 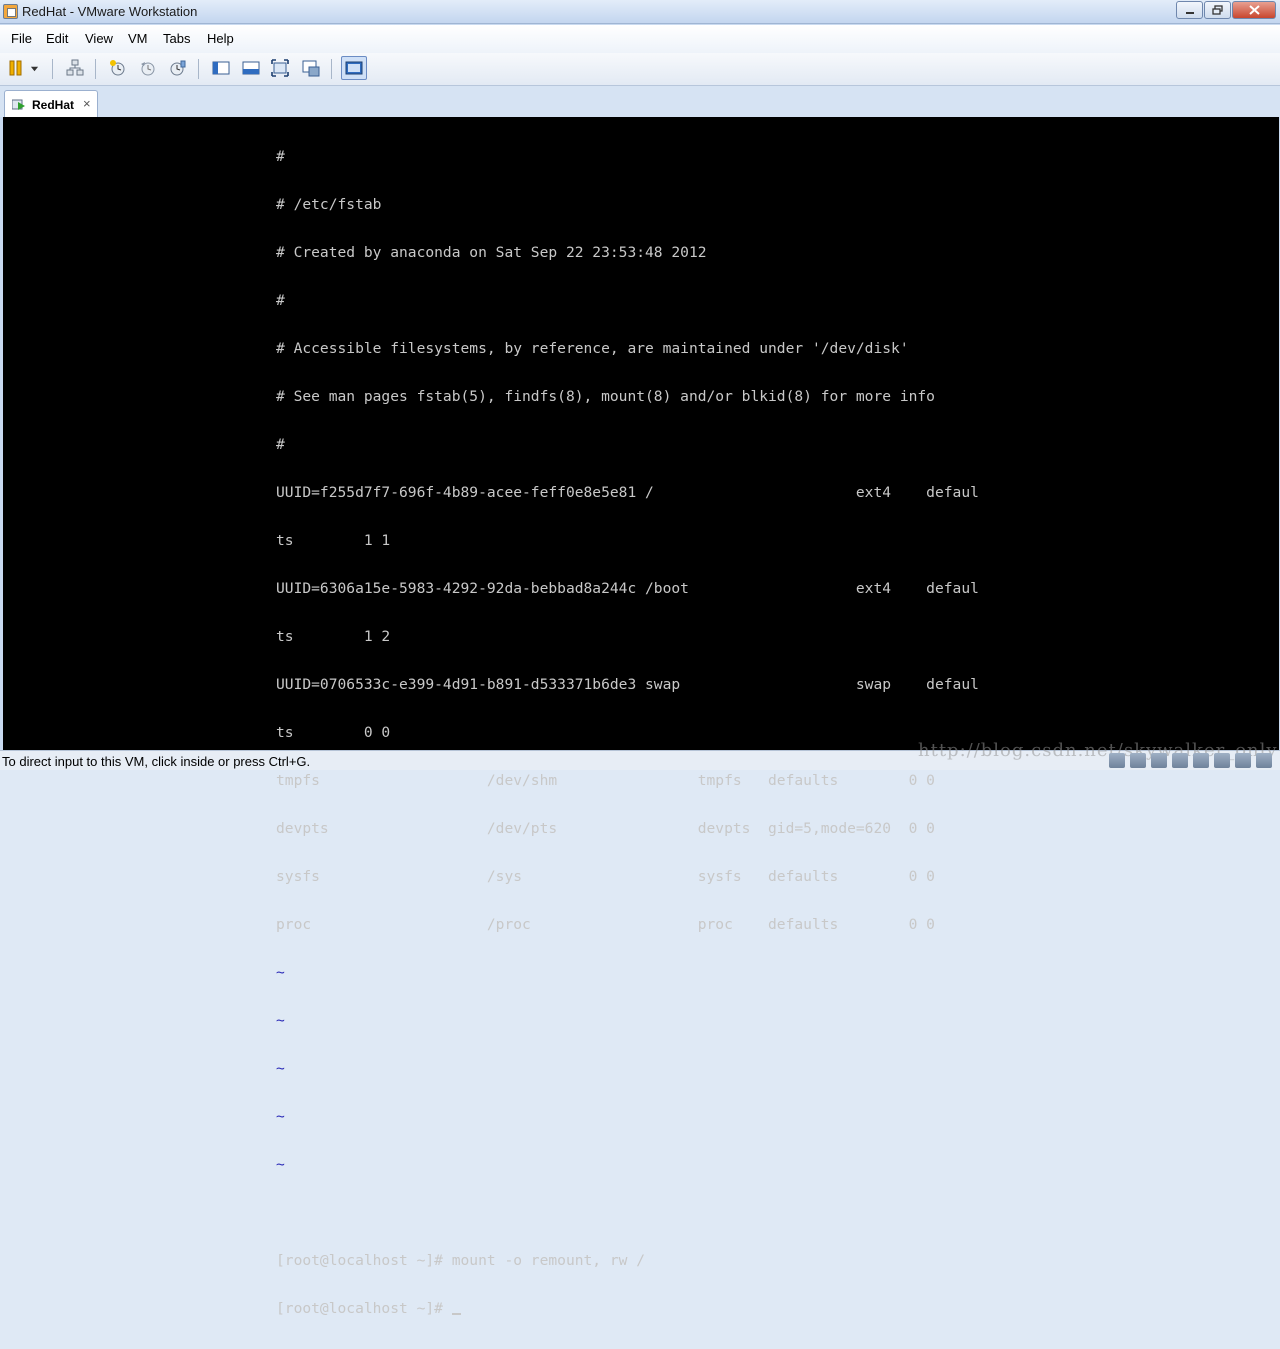 I want to click on window-title: RedHat - VMware Workstation, so click(x=110, y=11).